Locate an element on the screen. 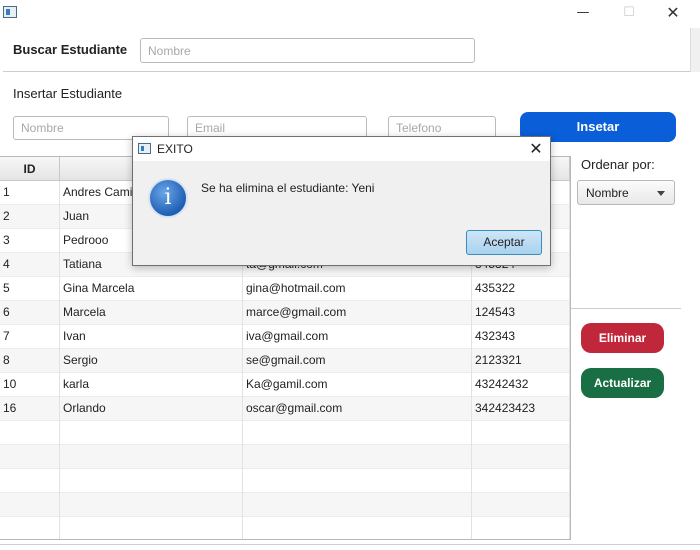 Image resolution: width=700 pixels, height=550 pixels. cell-email: gina@hotmail.com is located at coordinates (357, 289).